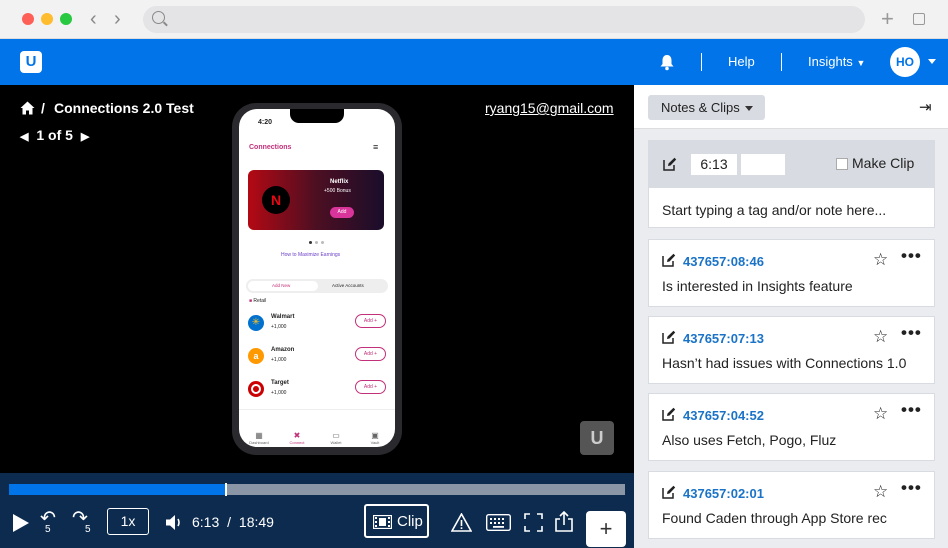 This screenshot has width=948, height=548. I want to click on progress-scrubber, so click(225, 489).